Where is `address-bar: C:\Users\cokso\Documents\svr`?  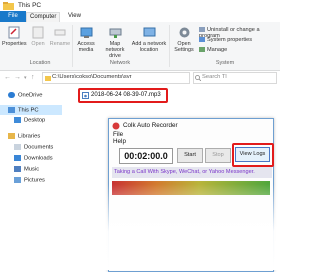 address-bar: C:\Users\cokso\Documents\svr is located at coordinates (116, 78).